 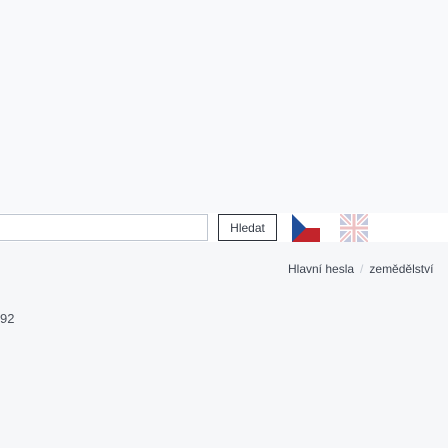 I want to click on breadcrumb-item-hlavni-hesla: Hlavní hesla, so click(x=321, y=269).